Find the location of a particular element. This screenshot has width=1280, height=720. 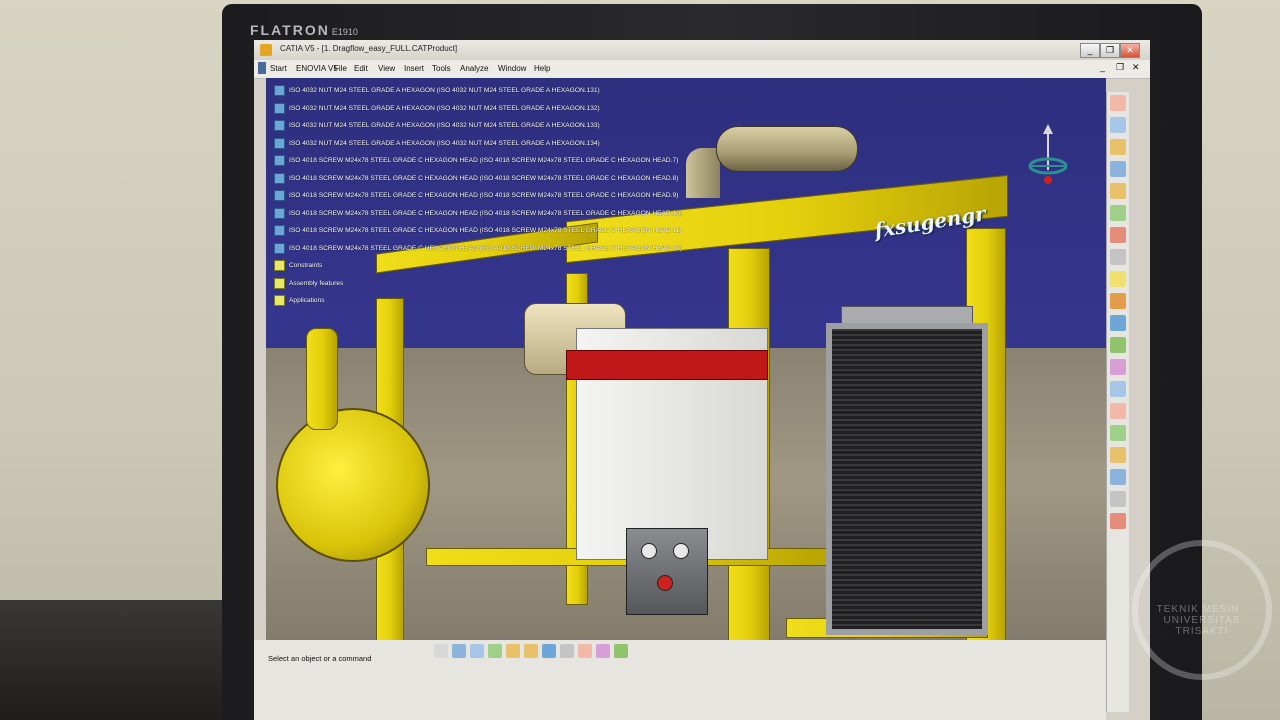

contact-icon is located at coordinates (1118, 323).